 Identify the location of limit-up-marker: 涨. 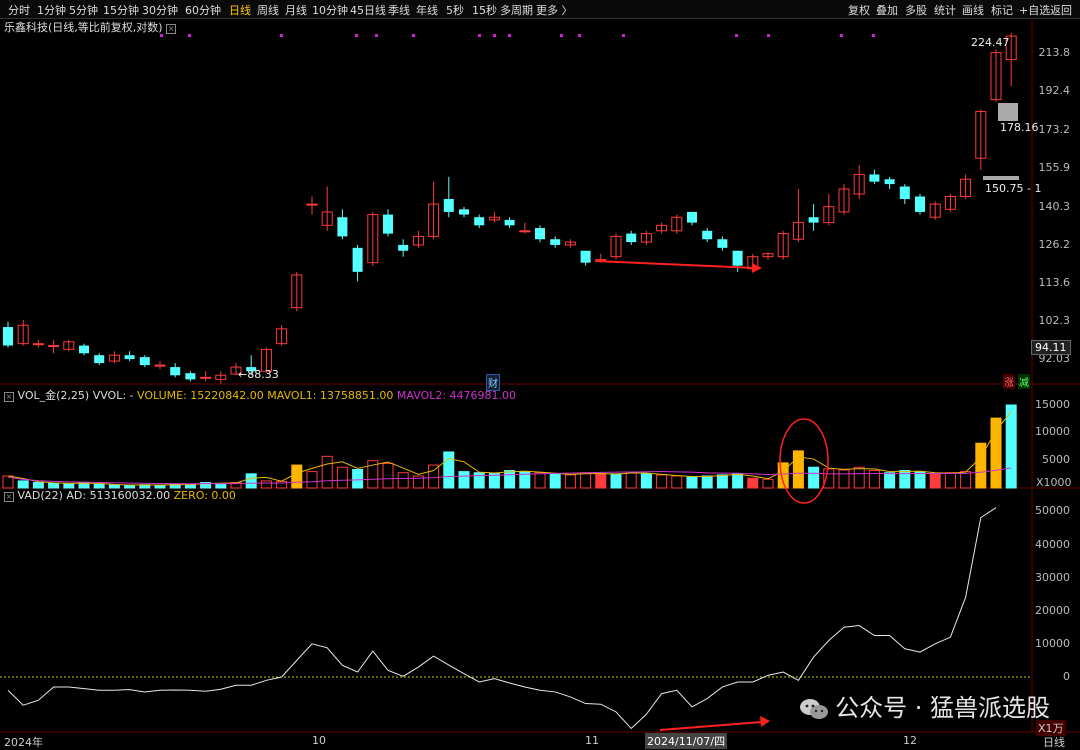
(1009, 381).